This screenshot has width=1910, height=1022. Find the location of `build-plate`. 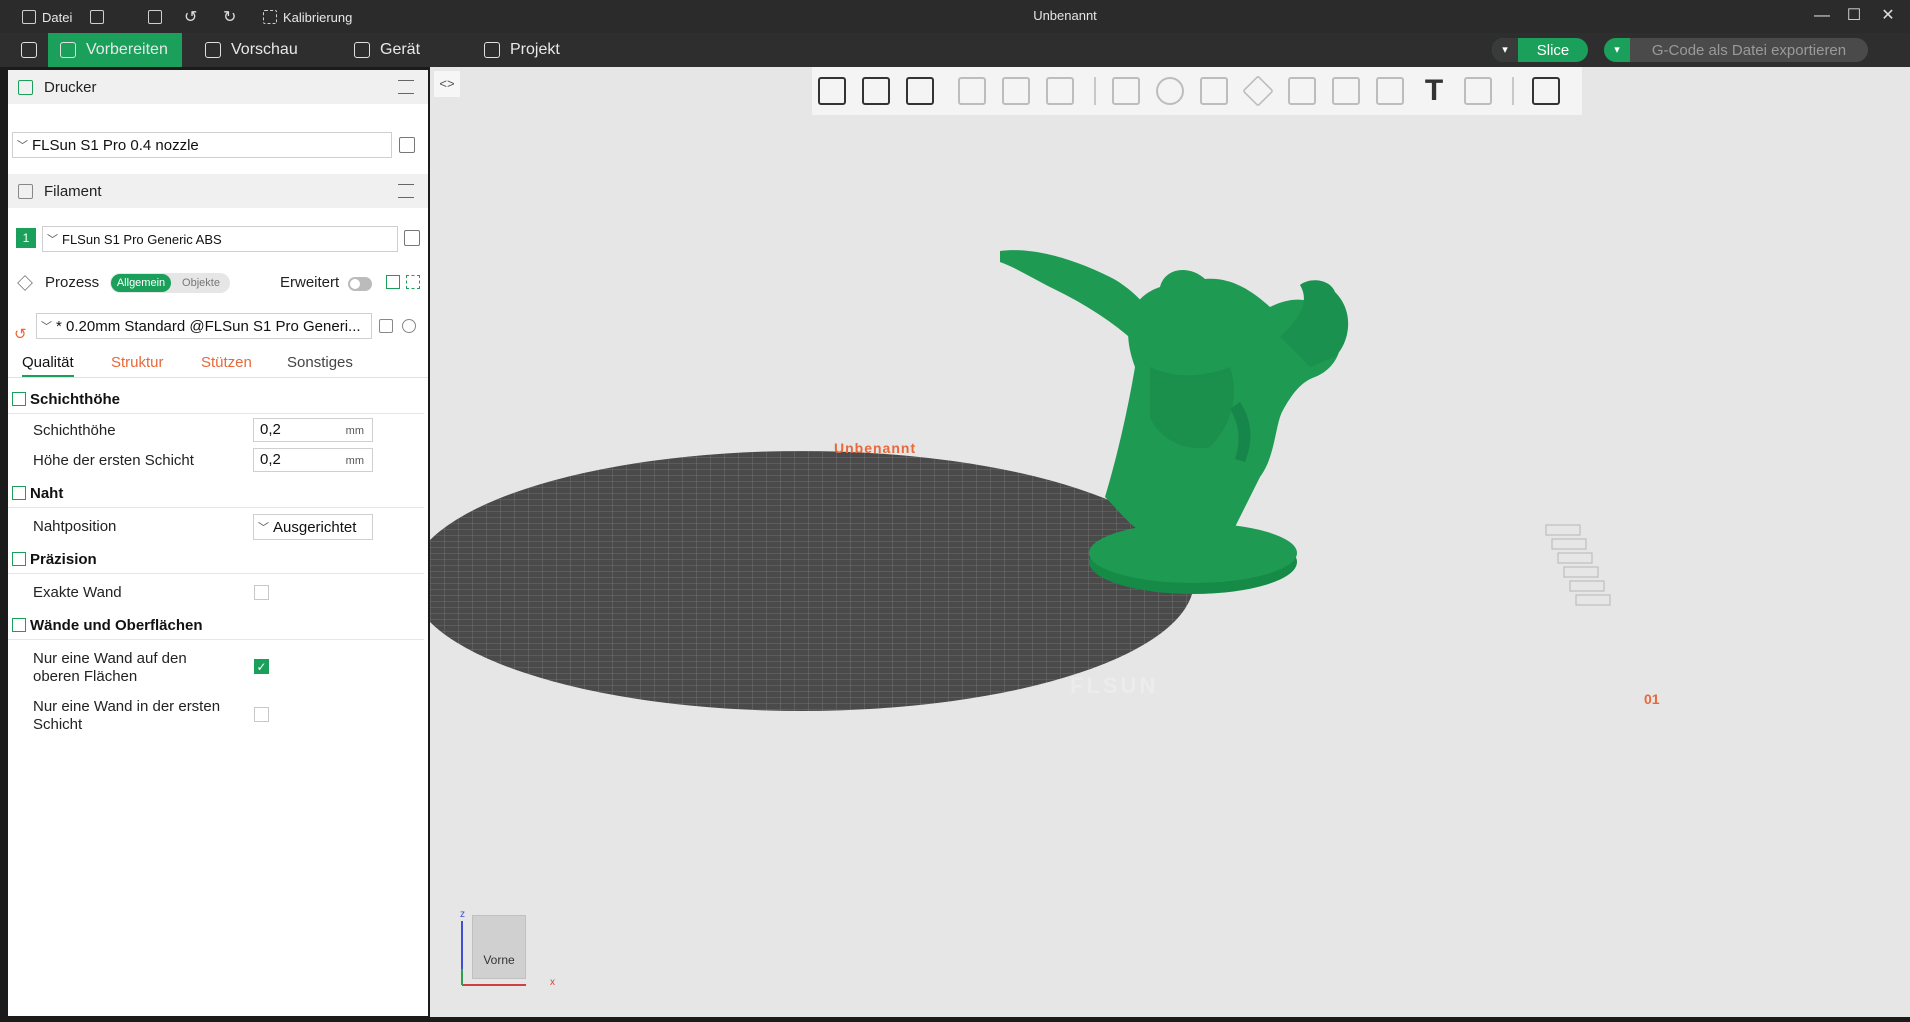

build-plate is located at coordinates (812, 581).